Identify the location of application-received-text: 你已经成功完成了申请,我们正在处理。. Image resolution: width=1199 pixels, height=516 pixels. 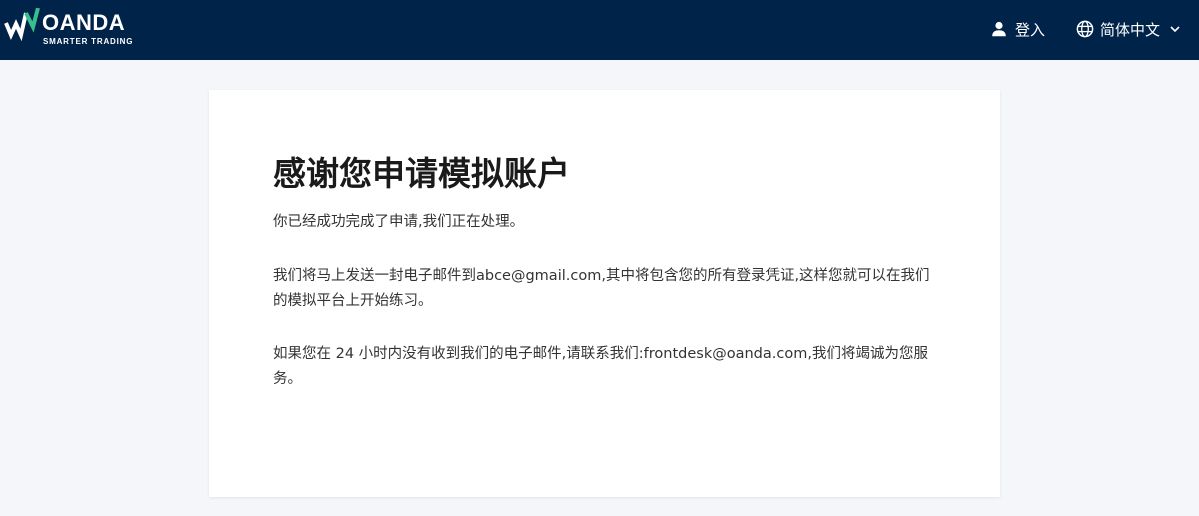
(399, 222).